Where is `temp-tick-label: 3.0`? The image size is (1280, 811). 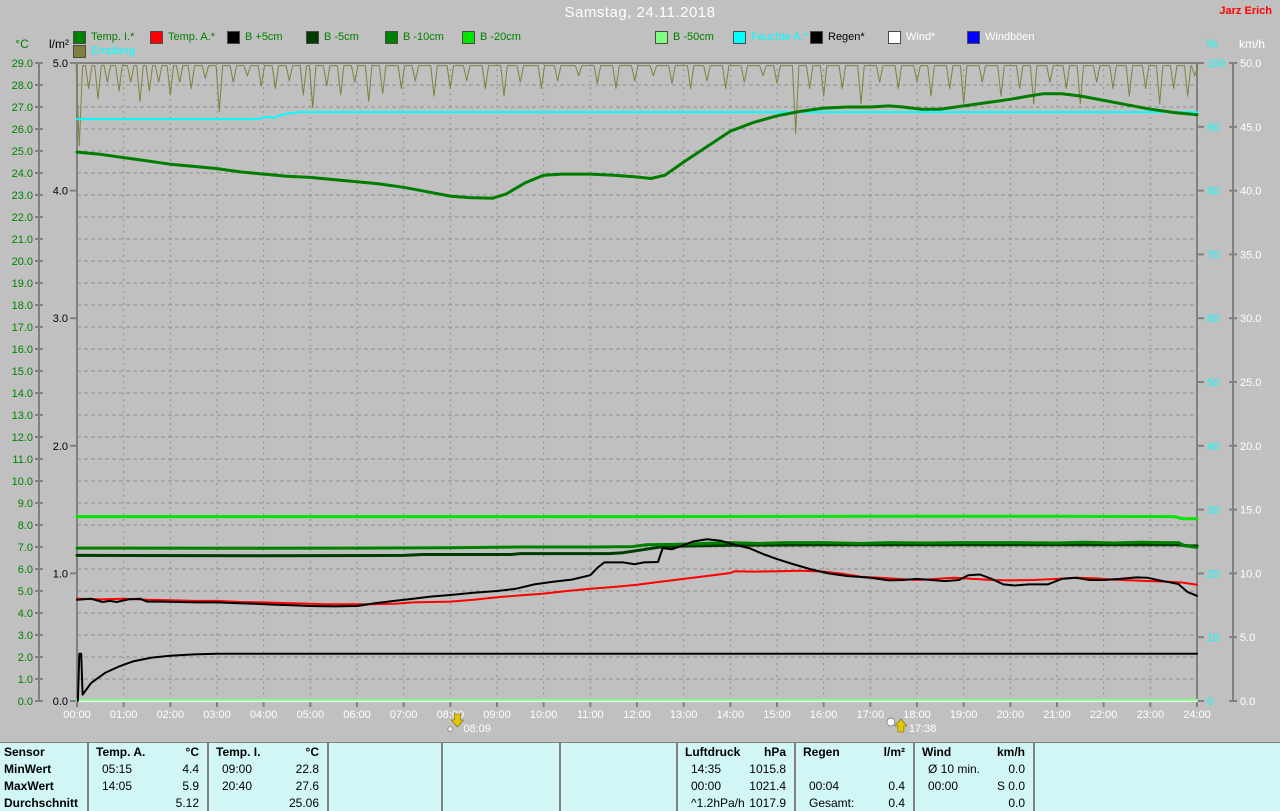
temp-tick-label: 3.0 is located at coordinates (25, 636).